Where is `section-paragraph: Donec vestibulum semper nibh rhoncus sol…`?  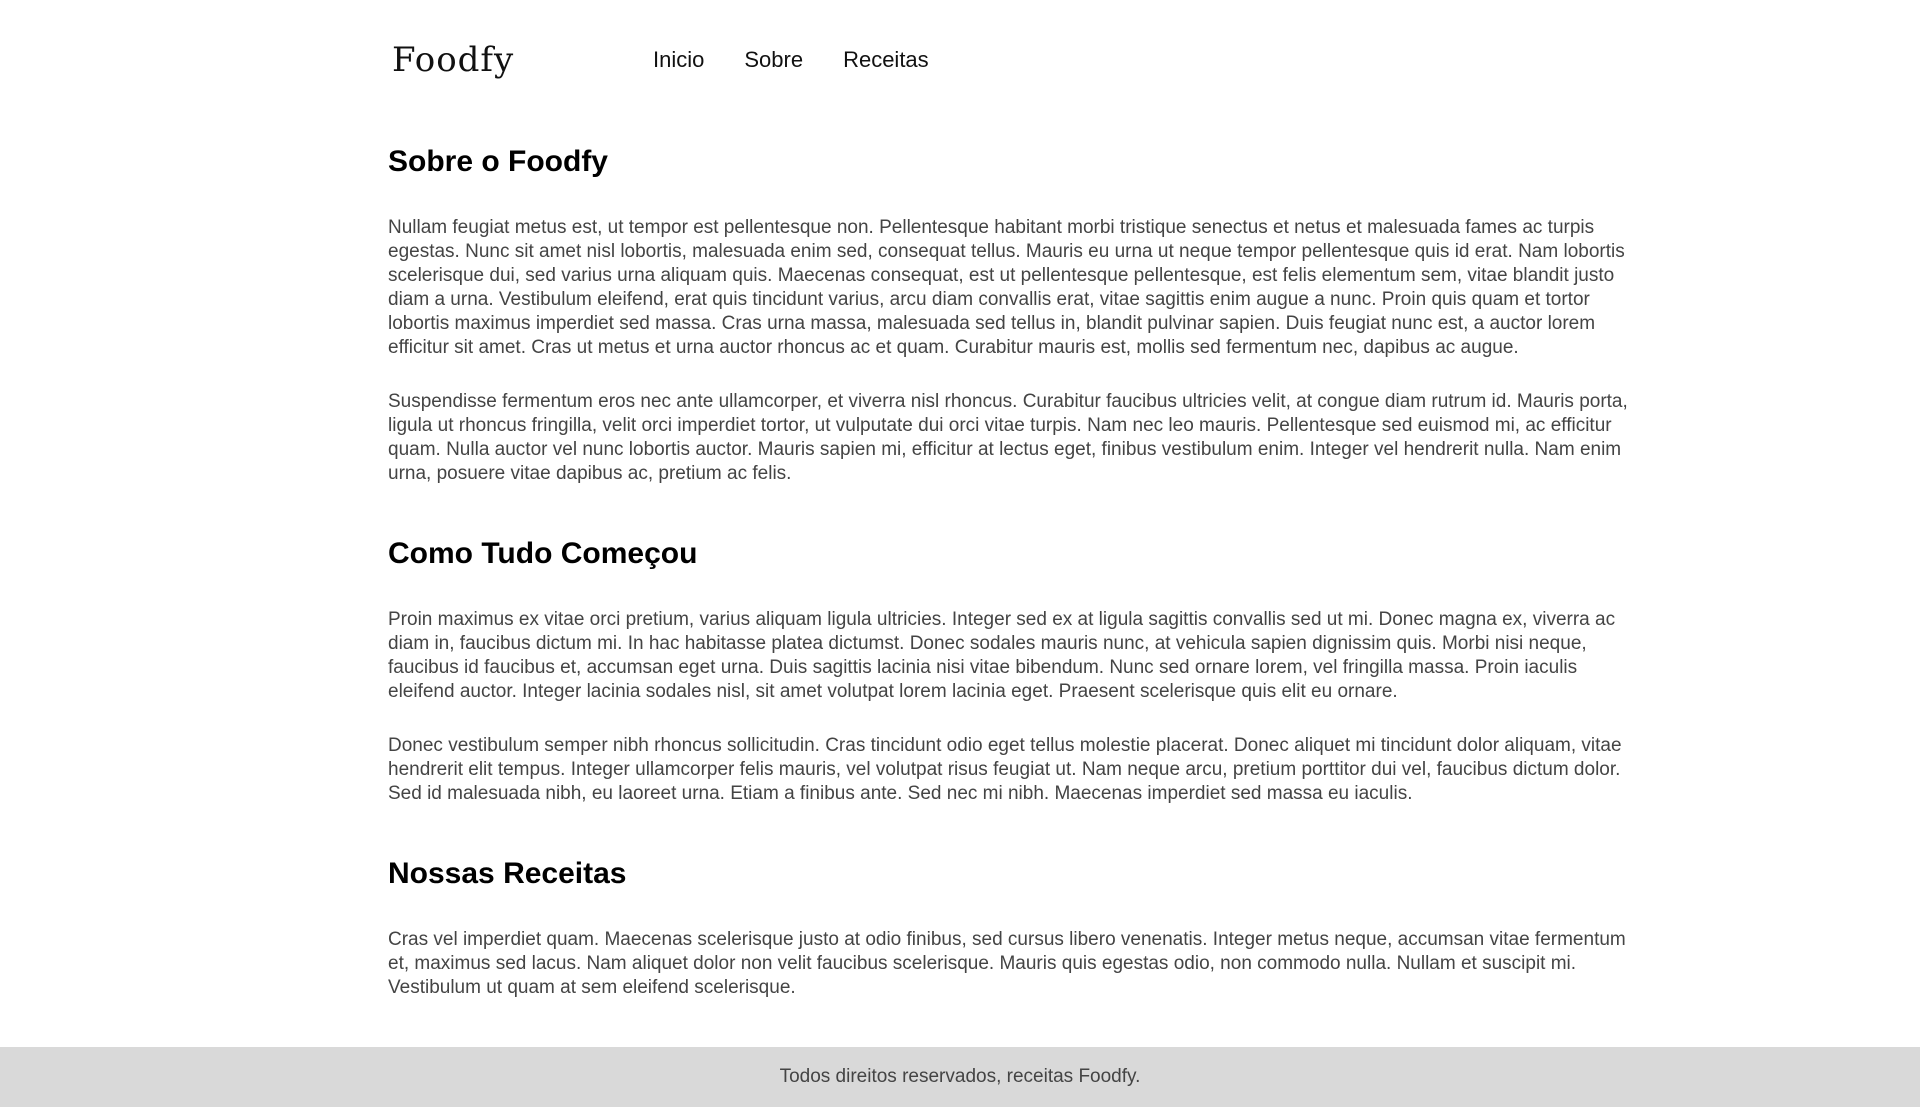
section-paragraph: Donec vestibulum semper nibh rhoncus sol… is located at coordinates (1005, 769).